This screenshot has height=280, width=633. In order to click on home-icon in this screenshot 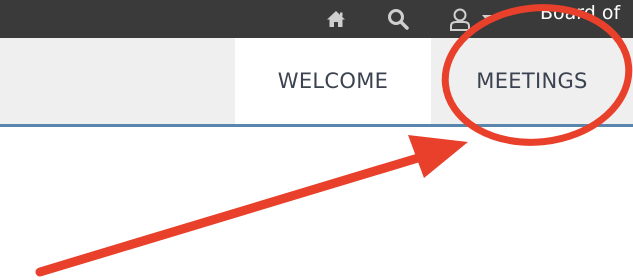, I will do `click(336, 19)`.